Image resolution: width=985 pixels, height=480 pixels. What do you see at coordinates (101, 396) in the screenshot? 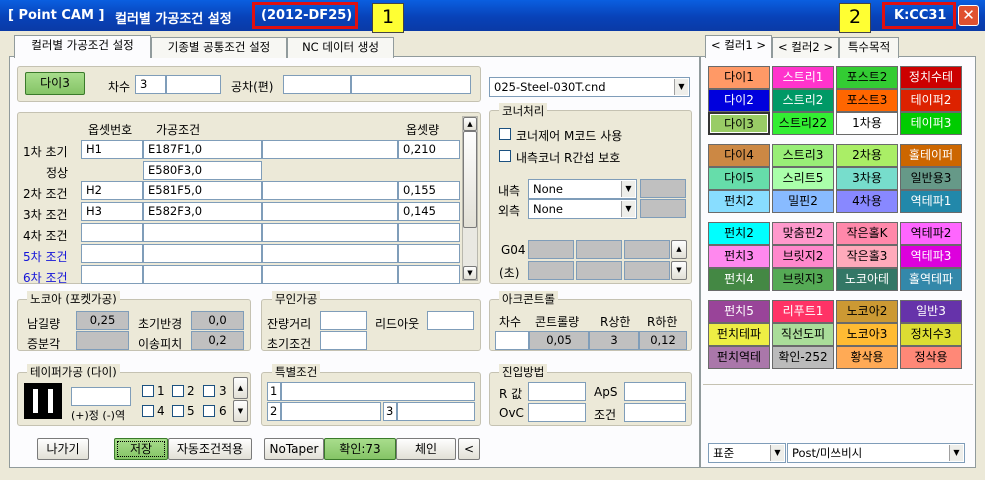
I see `taper-angle-input` at bounding box center [101, 396].